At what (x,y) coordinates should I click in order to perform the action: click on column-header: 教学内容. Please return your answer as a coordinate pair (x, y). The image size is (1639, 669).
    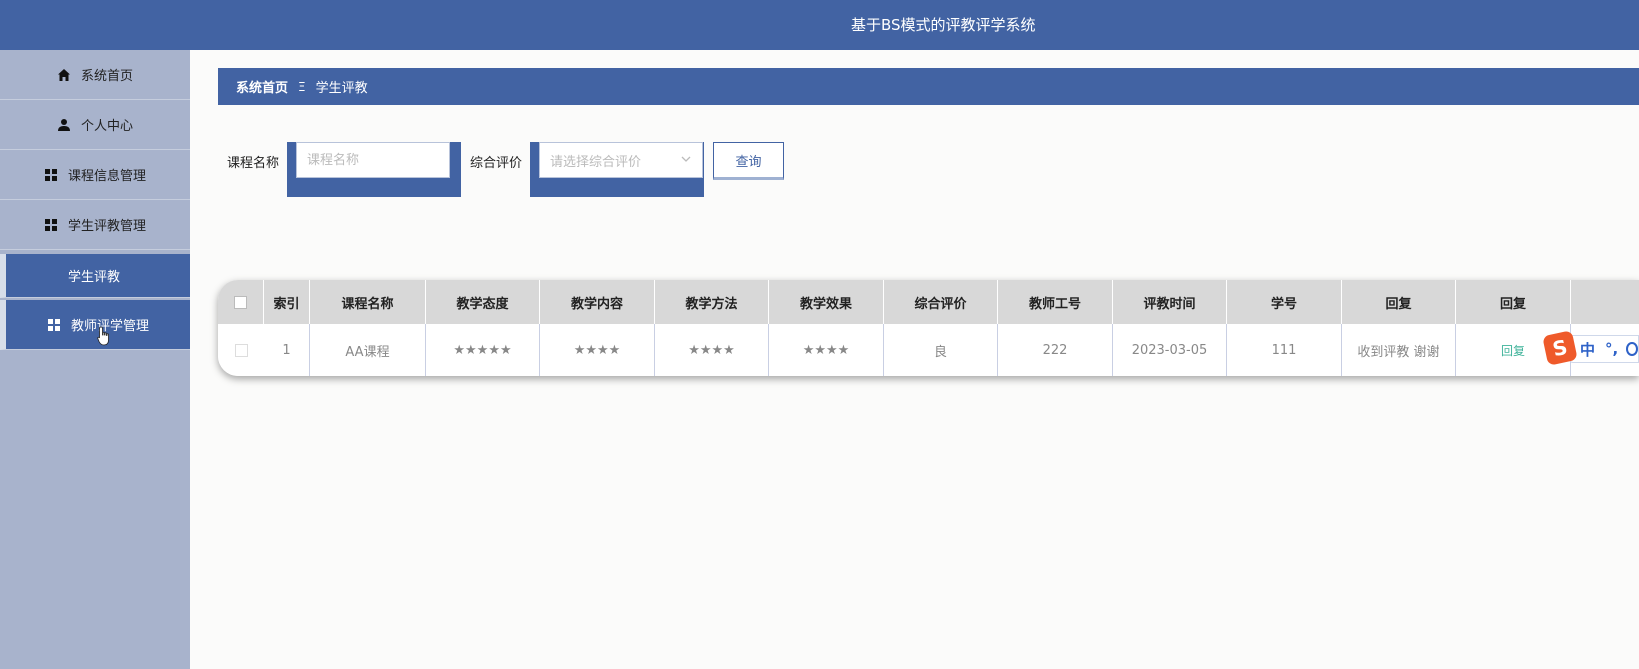
    Looking at the image, I should click on (597, 302).